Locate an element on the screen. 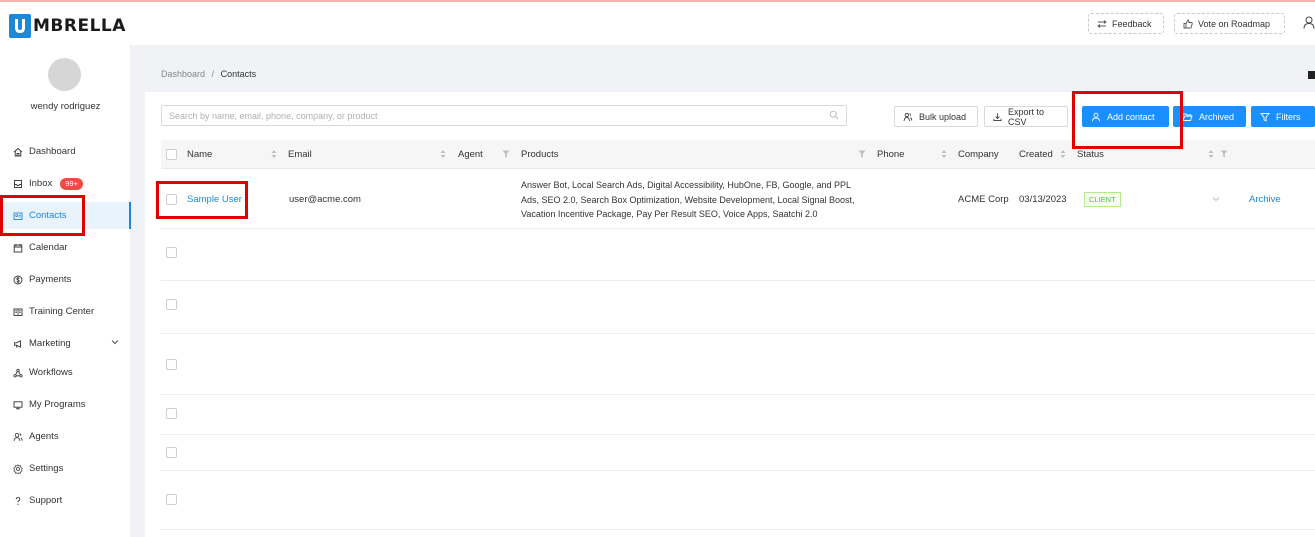 This screenshot has width=1315, height=537. sidebar-item-label: My Programs is located at coordinates (57, 404).